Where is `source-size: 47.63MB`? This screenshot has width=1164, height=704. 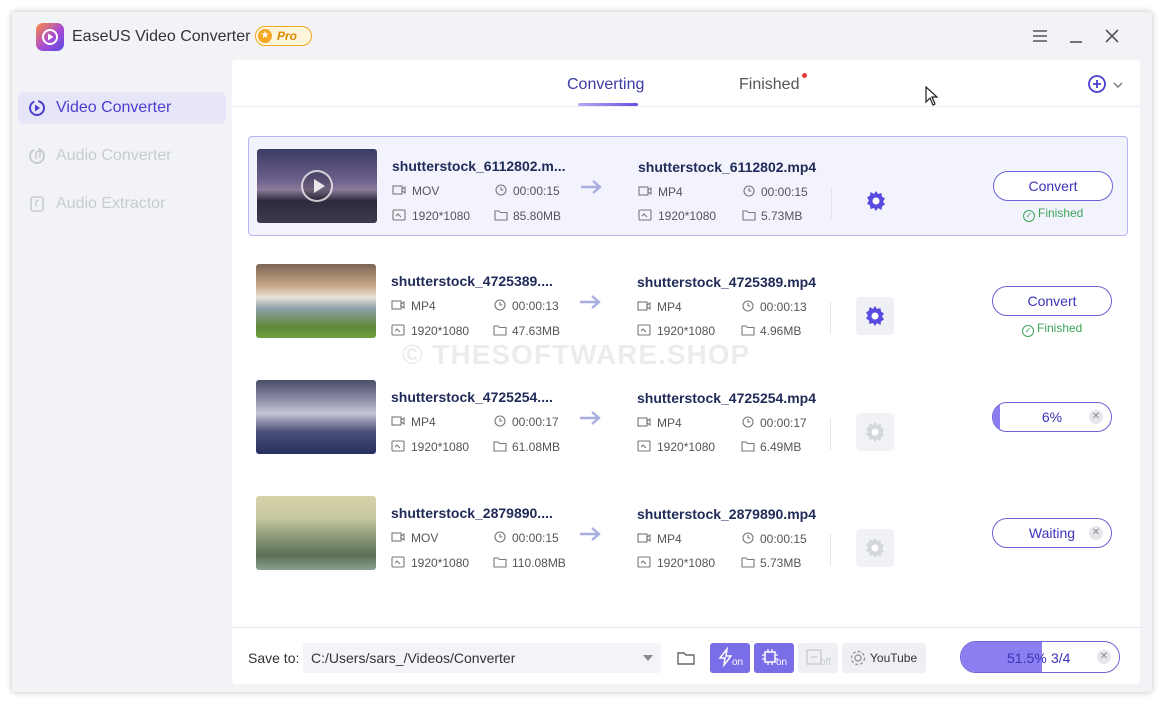 source-size: 47.63MB is located at coordinates (536, 331).